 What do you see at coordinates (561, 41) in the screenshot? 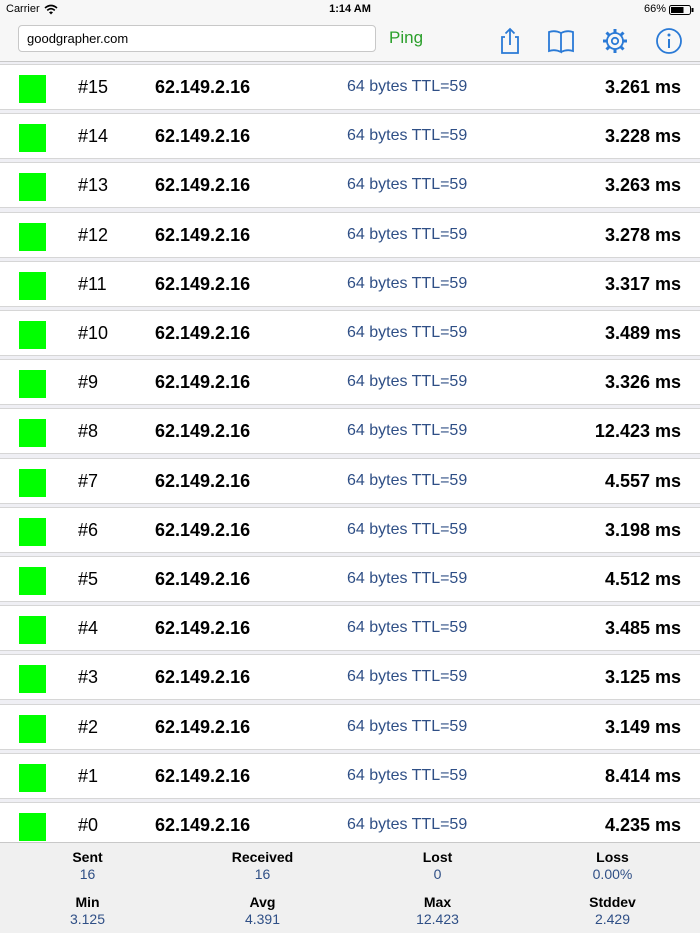
I see `book-icon` at bounding box center [561, 41].